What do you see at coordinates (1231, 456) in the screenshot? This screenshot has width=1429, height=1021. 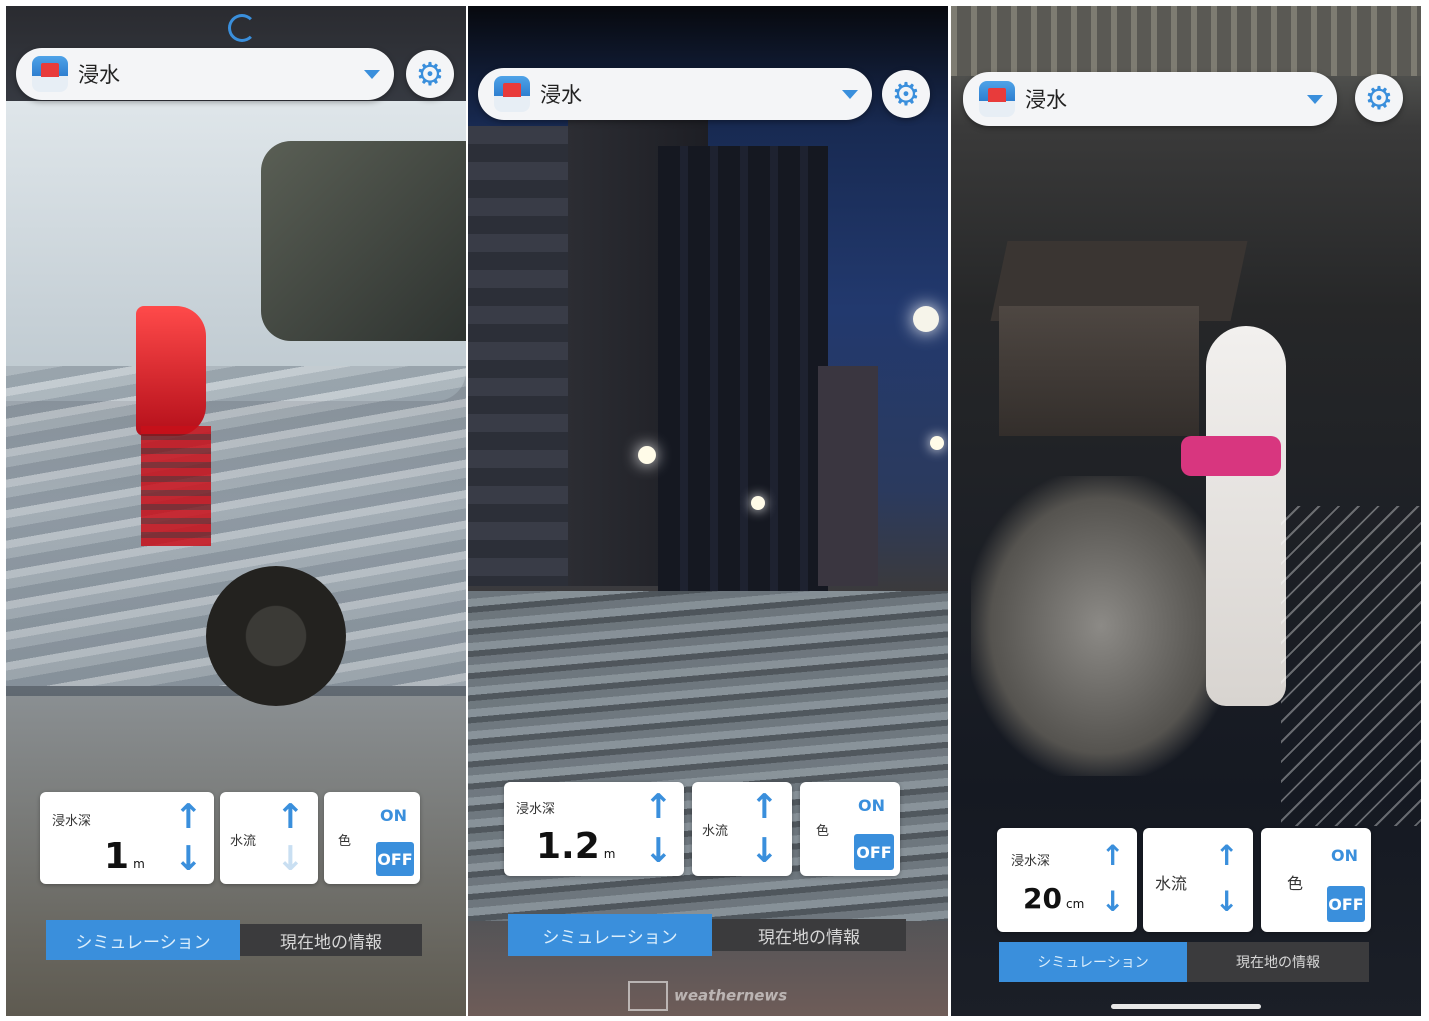 I see `dog-harness` at bounding box center [1231, 456].